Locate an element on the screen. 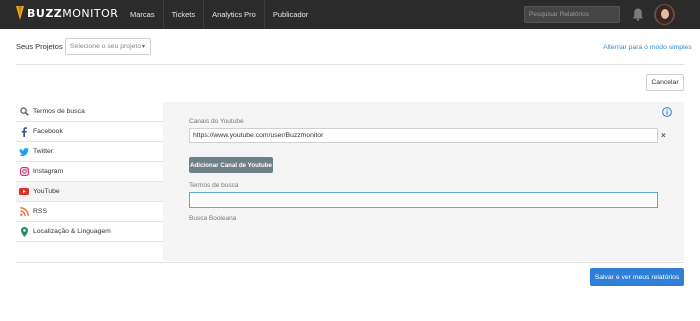 This screenshot has height=321, width=700. avatar-face is located at coordinates (665, 14).